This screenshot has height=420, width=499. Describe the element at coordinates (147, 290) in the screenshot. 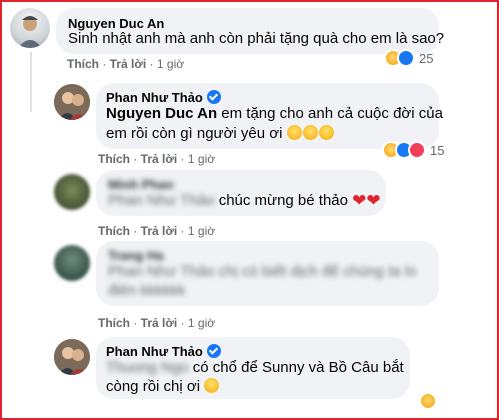

I see `comment-text: điên kkkkkk` at that location.